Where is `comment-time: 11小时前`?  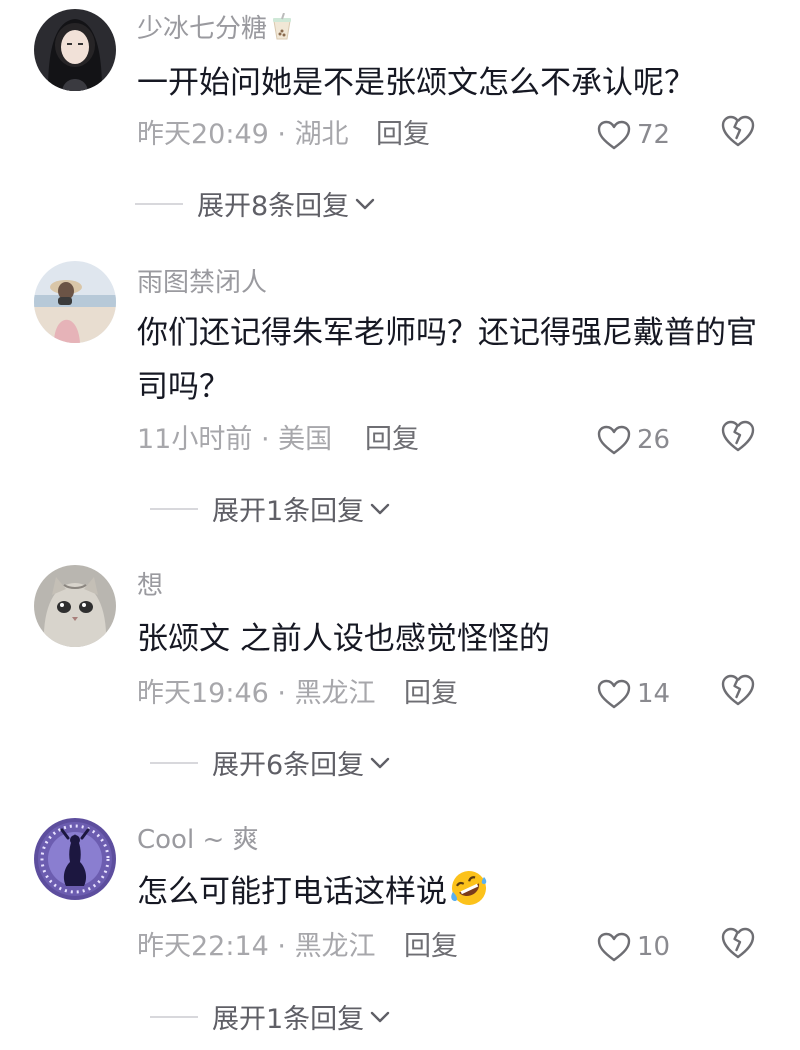 comment-time: 11小时前 is located at coordinates (195, 439).